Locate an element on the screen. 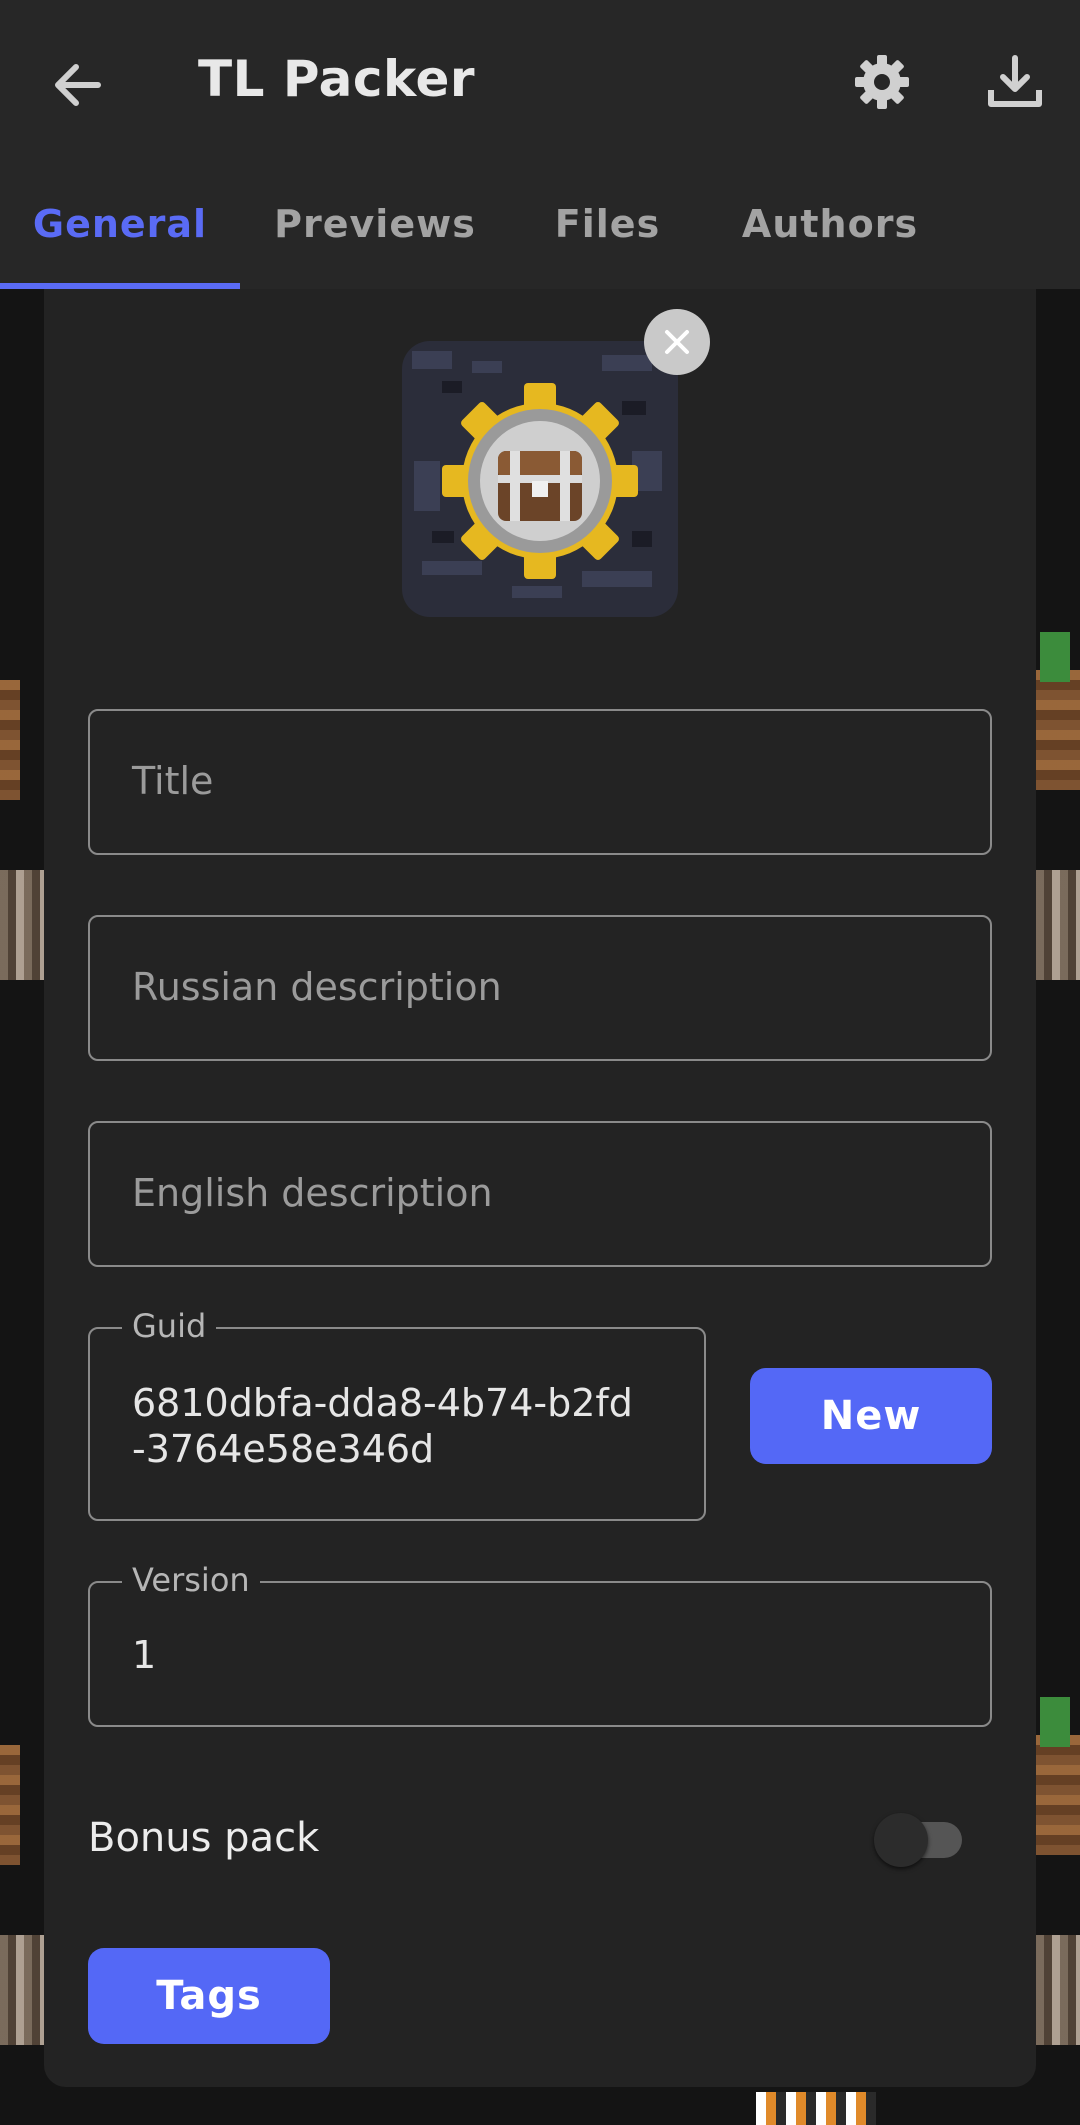  bonus-pack-toggle-thumb is located at coordinates (901, 1840).